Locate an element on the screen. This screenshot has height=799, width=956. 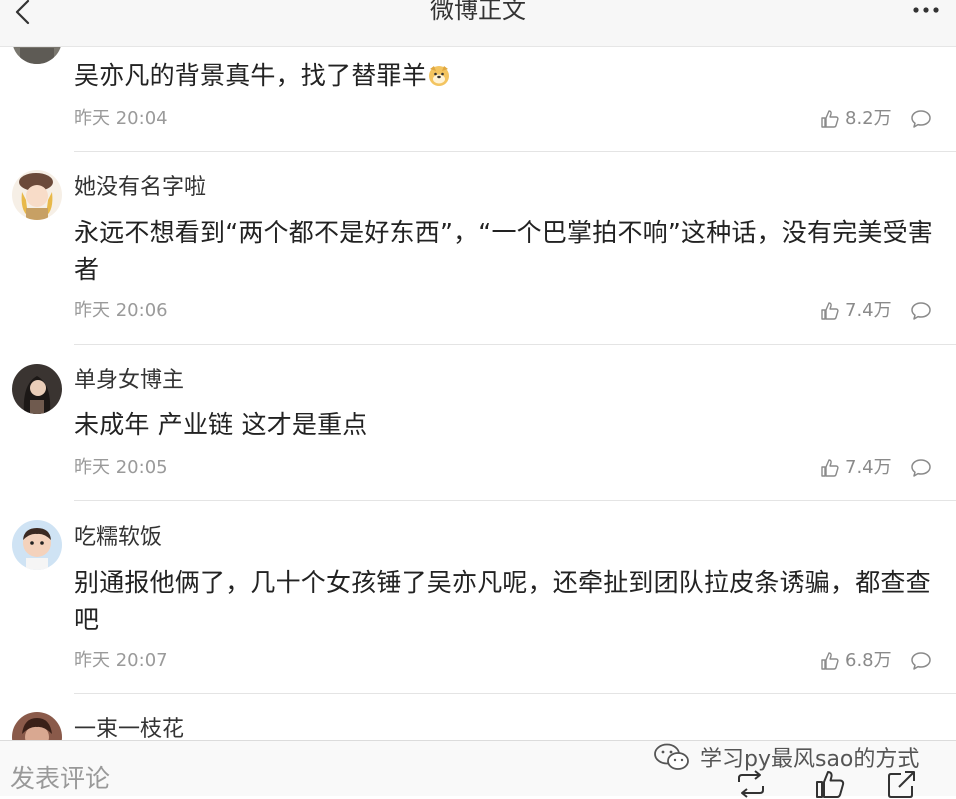
comment-text: 别通报他俩了，几十个女孩锤了吴亦凡呢，还牵扯到团队拉皮条诱骗，都查查吧 is located at coordinates (502, 601).